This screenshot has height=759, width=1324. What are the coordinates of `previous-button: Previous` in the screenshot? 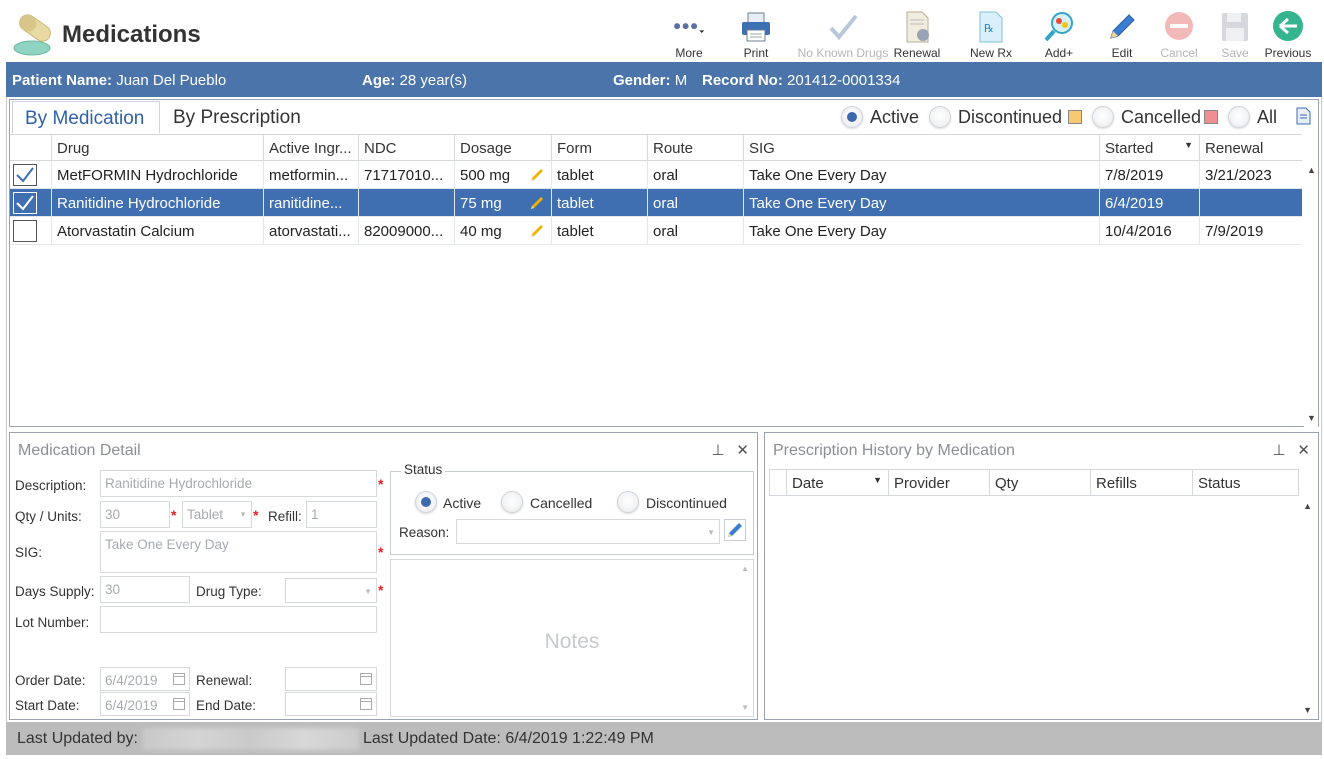 It's located at (1288, 34).